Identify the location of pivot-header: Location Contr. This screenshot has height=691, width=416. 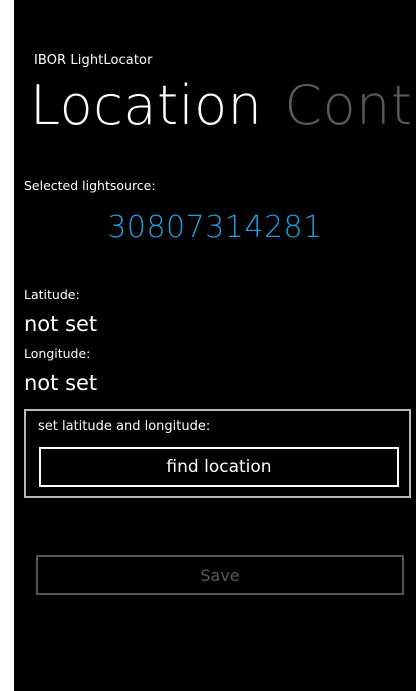
(223, 105).